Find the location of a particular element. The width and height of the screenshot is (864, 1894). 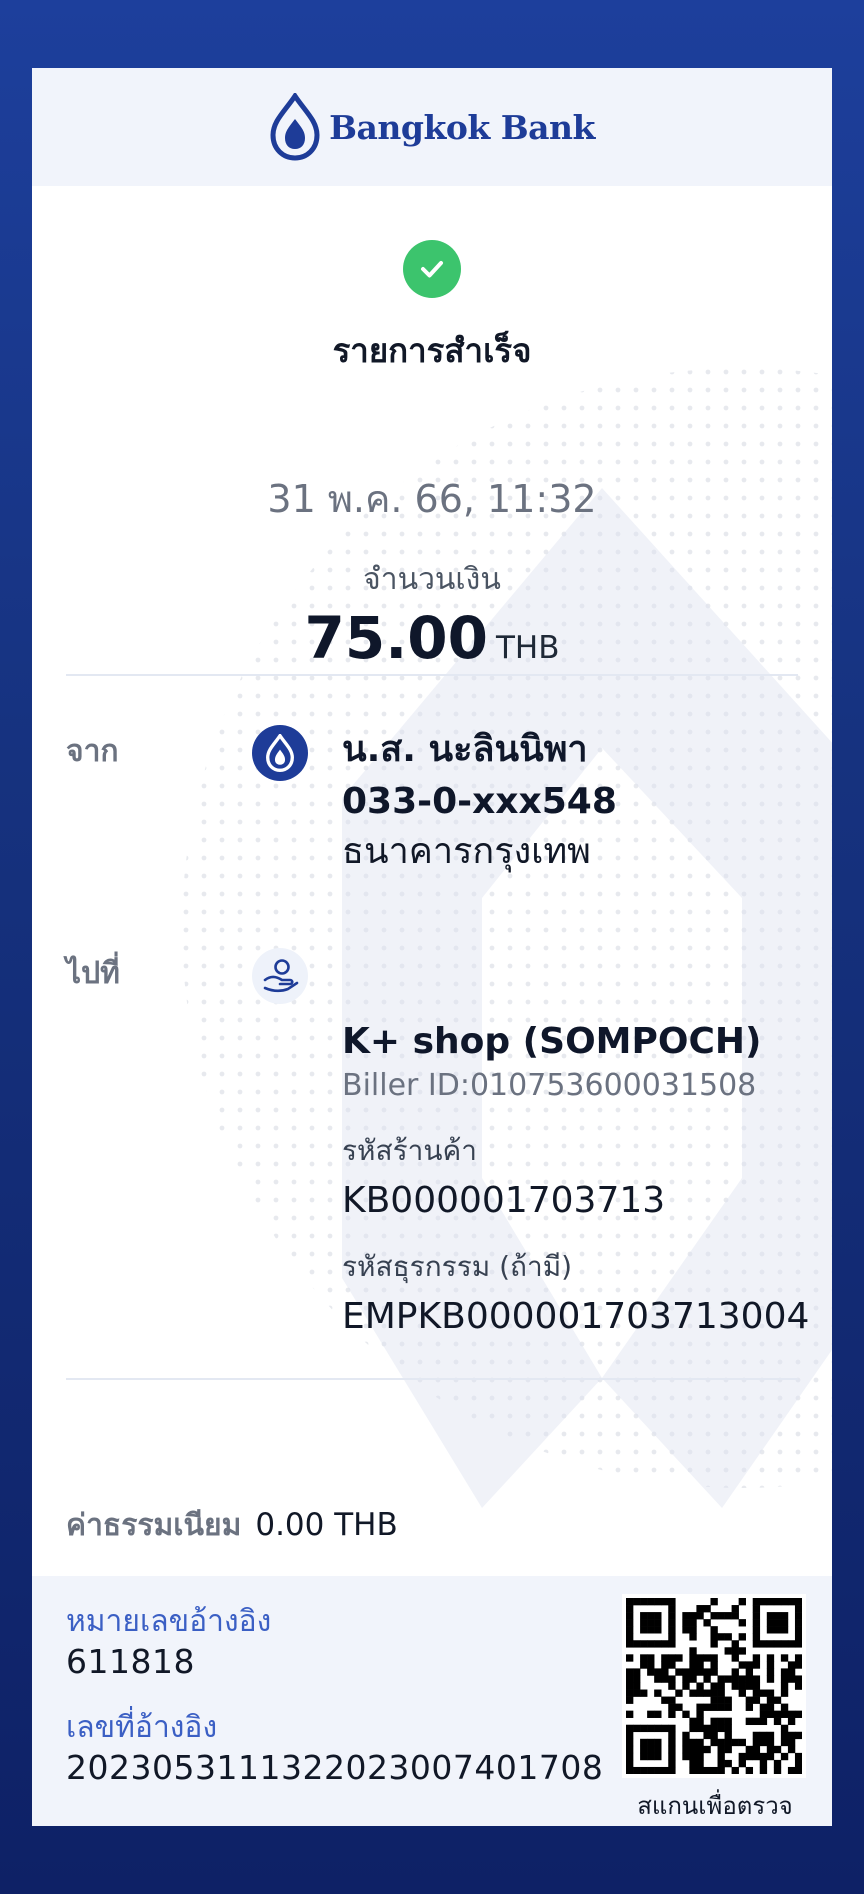

to-label: ไปที่ is located at coordinates (93, 973).